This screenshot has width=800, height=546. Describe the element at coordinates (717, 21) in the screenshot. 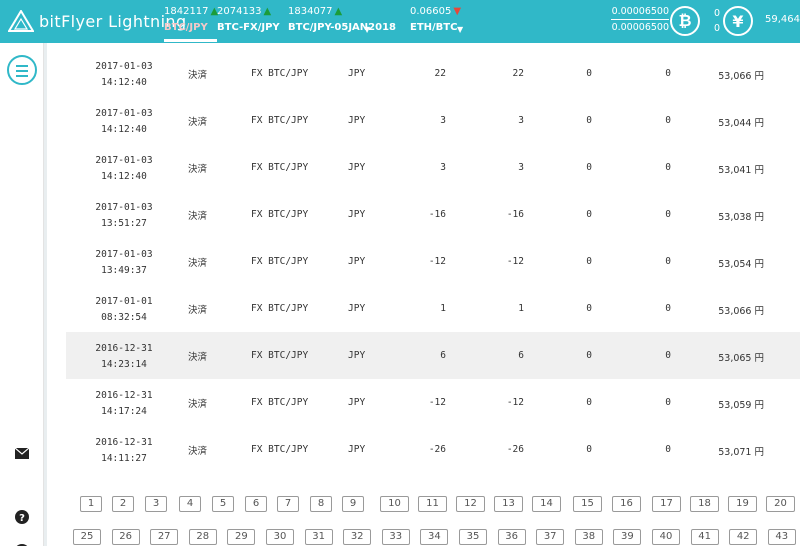

I see `jpy-balance: 0 0` at that location.